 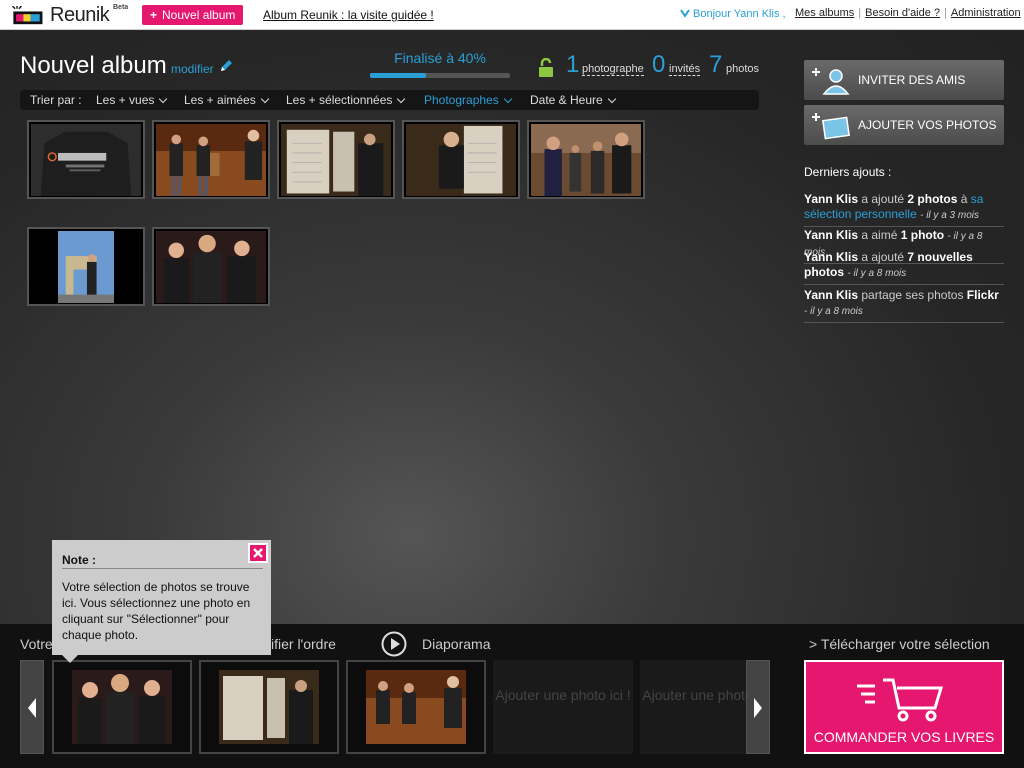 I want to click on guests-count: 0, so click(x=659, y=64).